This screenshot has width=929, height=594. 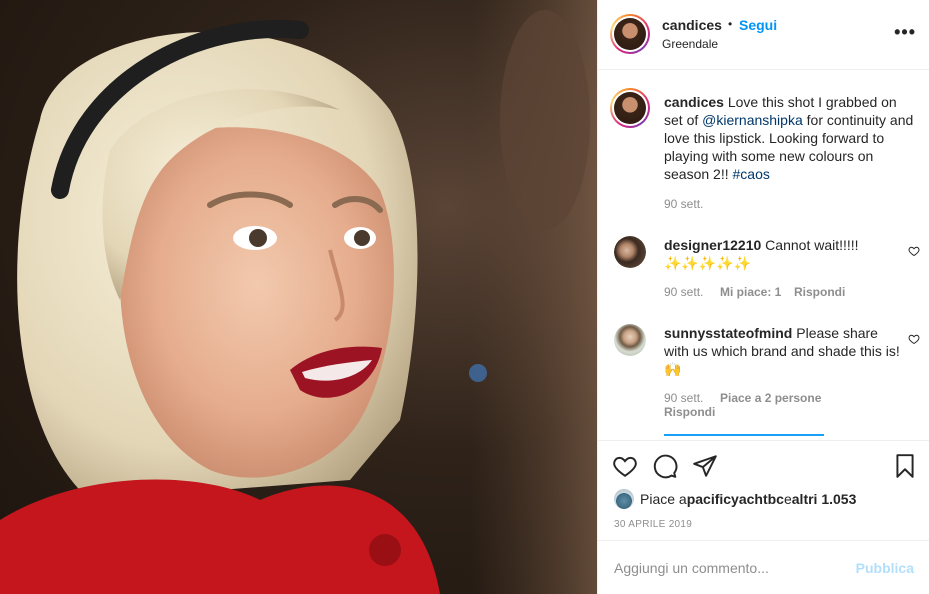 I want to click on post-date: 30 APRILE 2019, so click(x=653, y=524).